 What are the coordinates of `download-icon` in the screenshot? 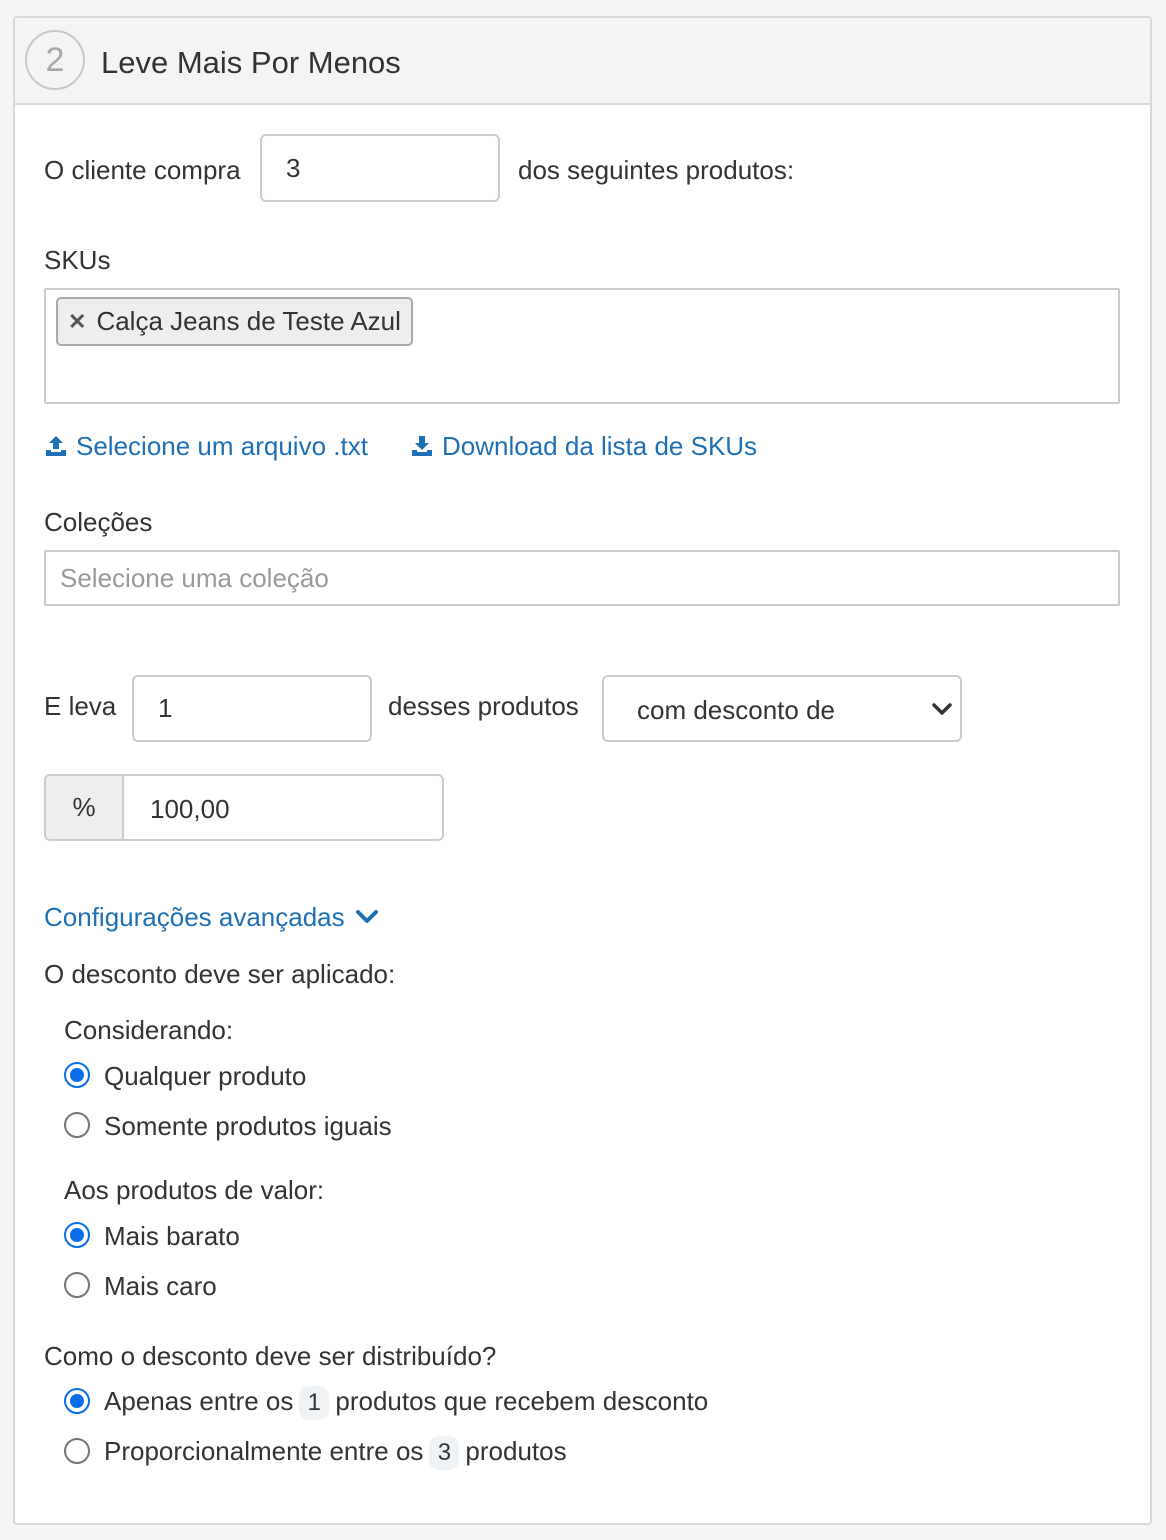 It's located at (422, 446).